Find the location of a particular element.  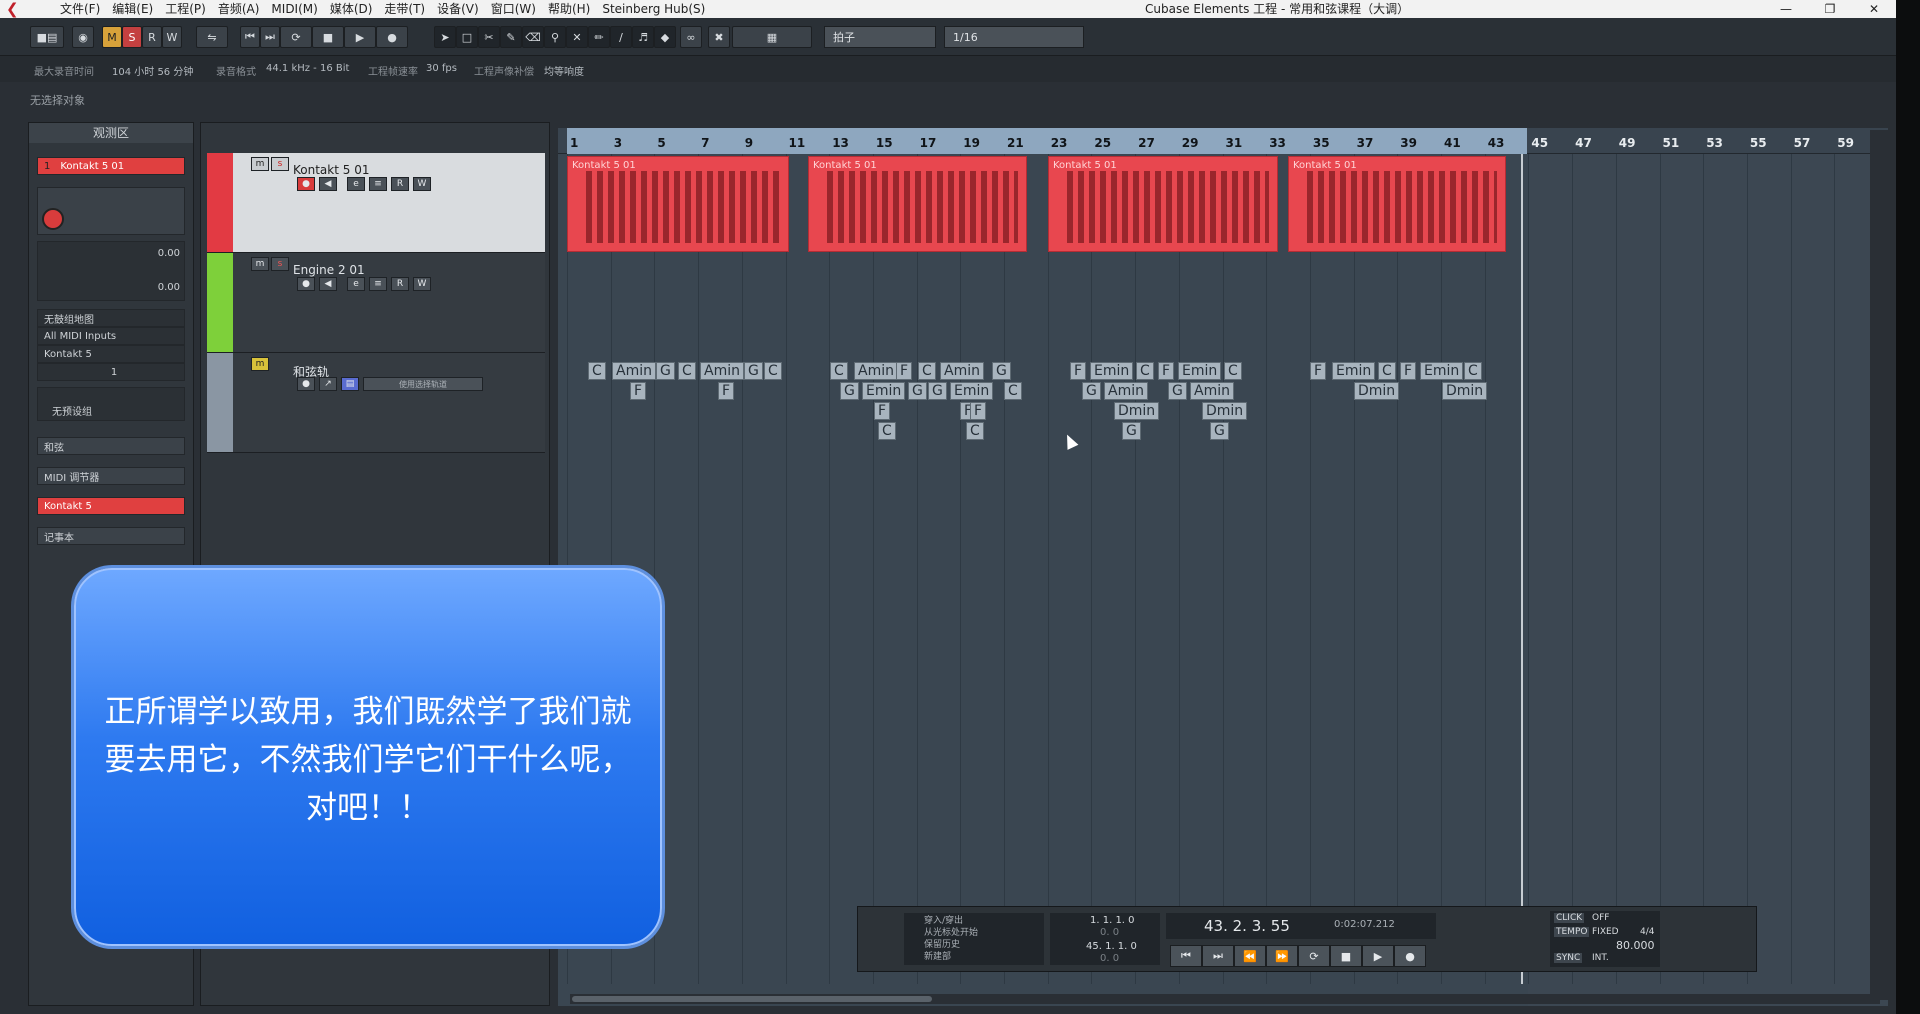

track-name: Engine 2 01 is located at coordinates (329, 270).